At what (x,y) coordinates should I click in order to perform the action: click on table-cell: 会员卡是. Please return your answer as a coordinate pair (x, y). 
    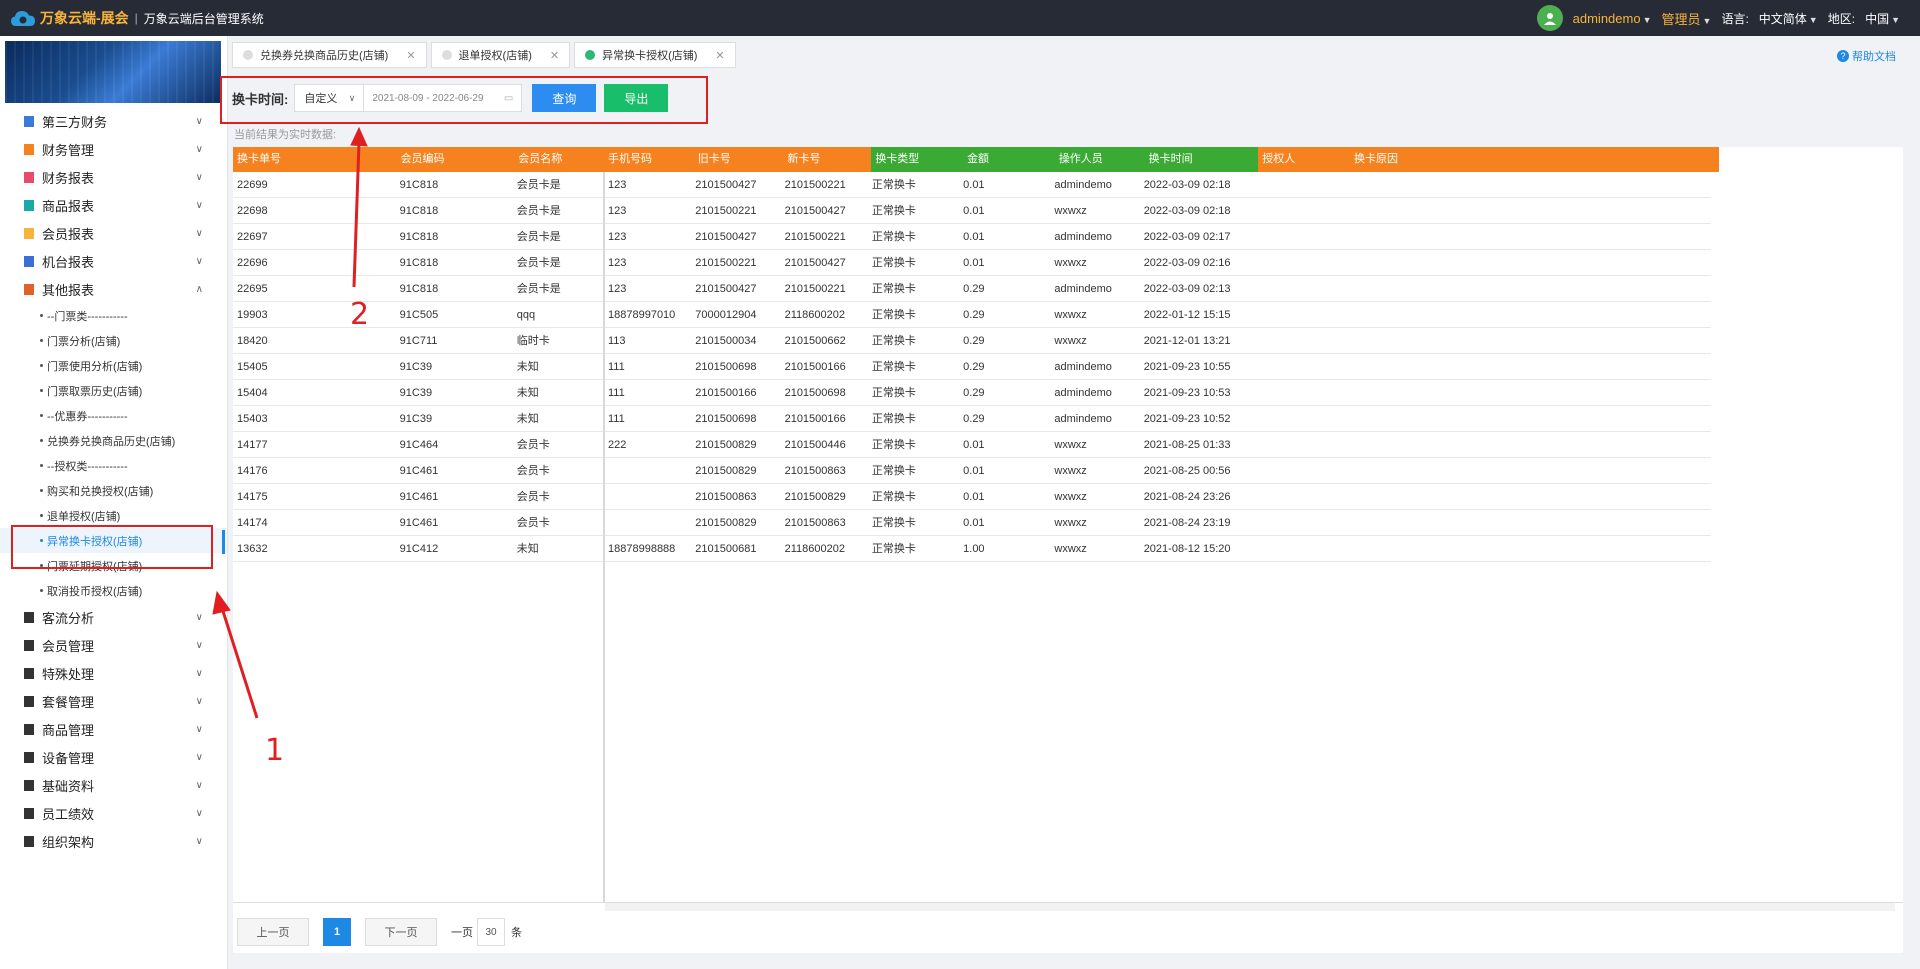
    Looking at the image, I should click on (538, 289).